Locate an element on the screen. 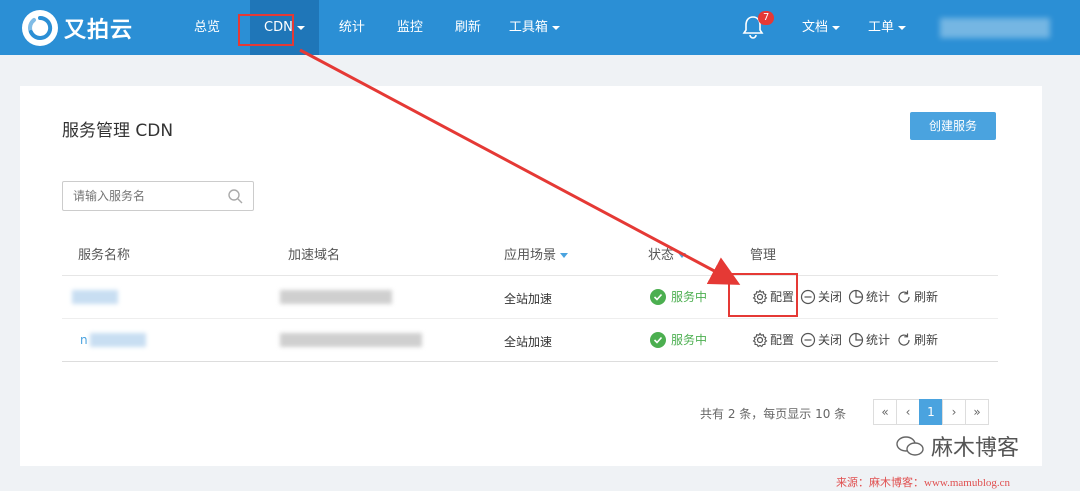  wechat-icon is located at coordinates (910, 446).